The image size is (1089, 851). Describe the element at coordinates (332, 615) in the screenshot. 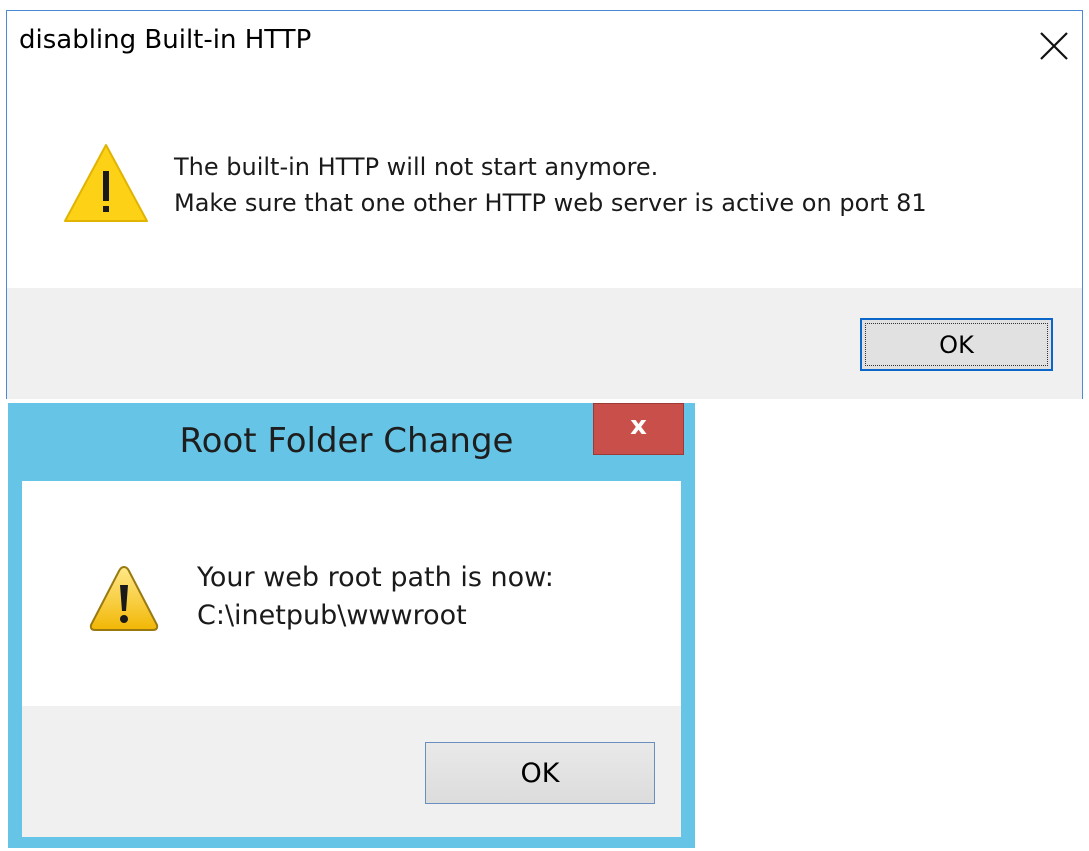

I see `message-line-2: C:\inetpub\wwwroot` at that location.